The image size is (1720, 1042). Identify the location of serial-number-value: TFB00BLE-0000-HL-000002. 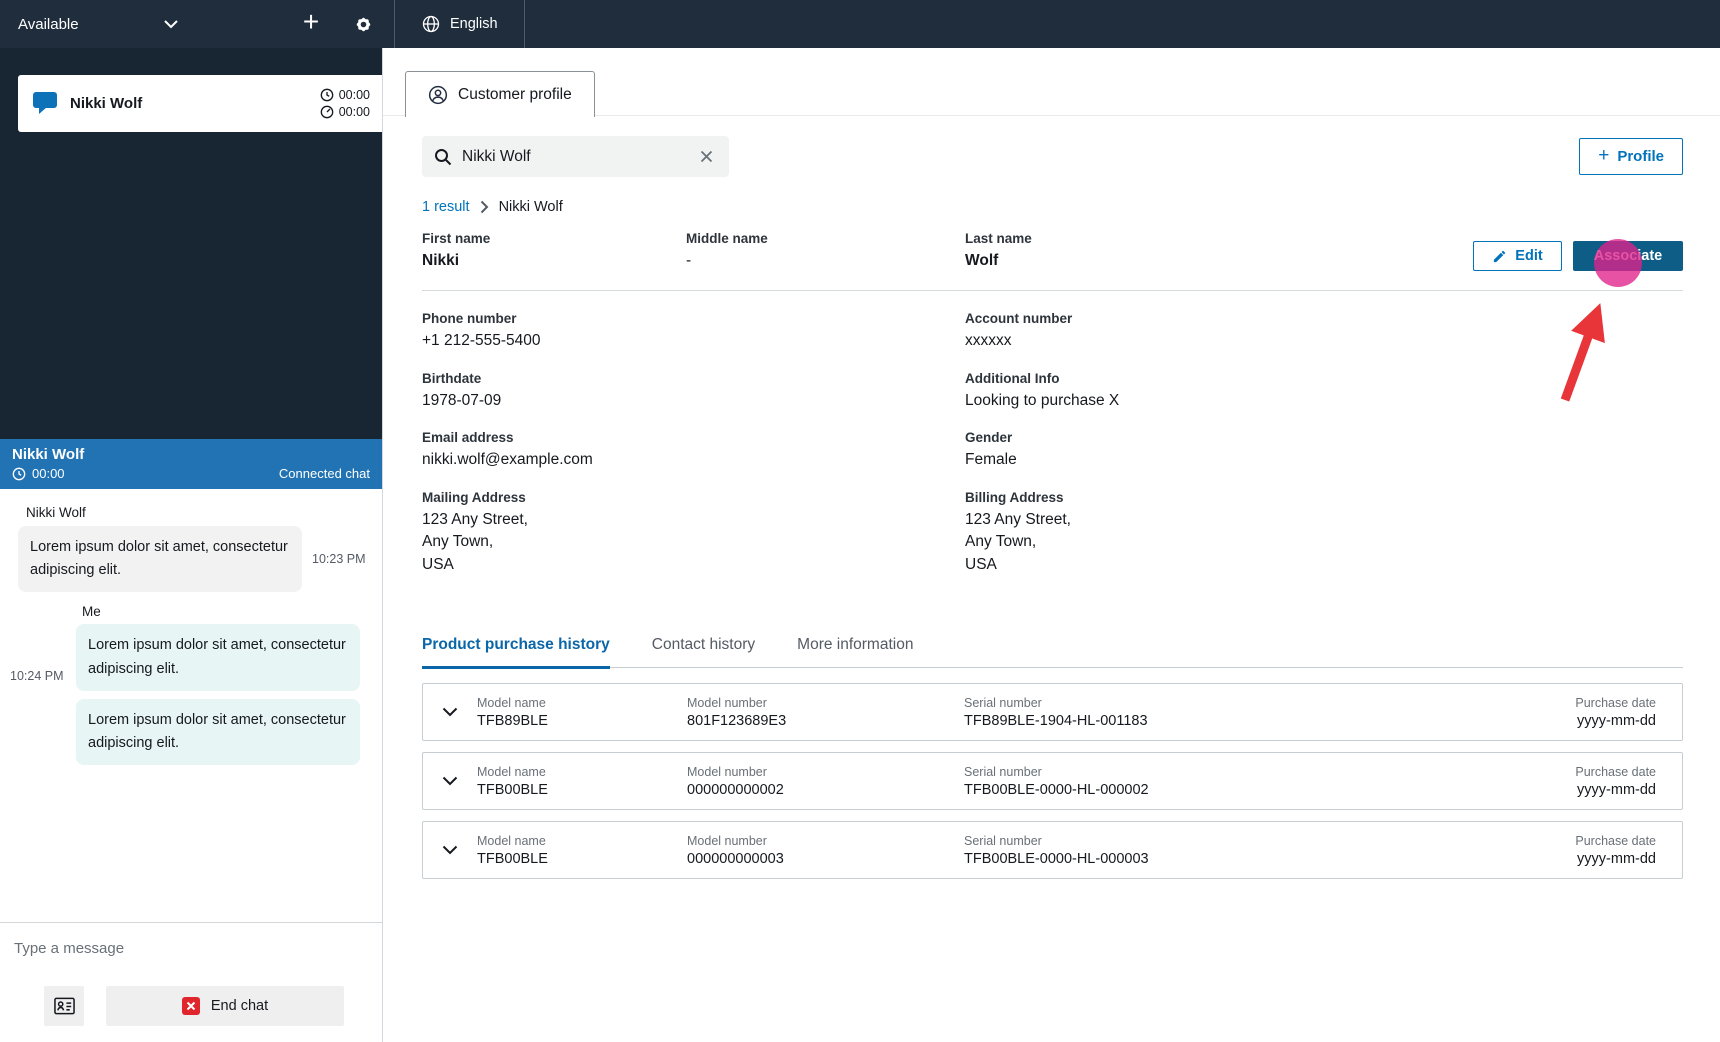
(1056, 789).